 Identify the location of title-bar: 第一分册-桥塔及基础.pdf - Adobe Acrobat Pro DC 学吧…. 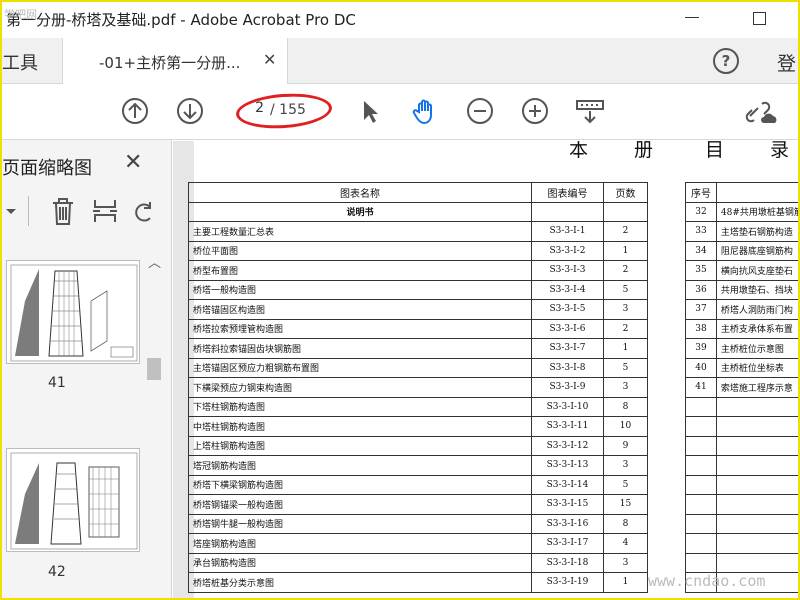
(400, 19).